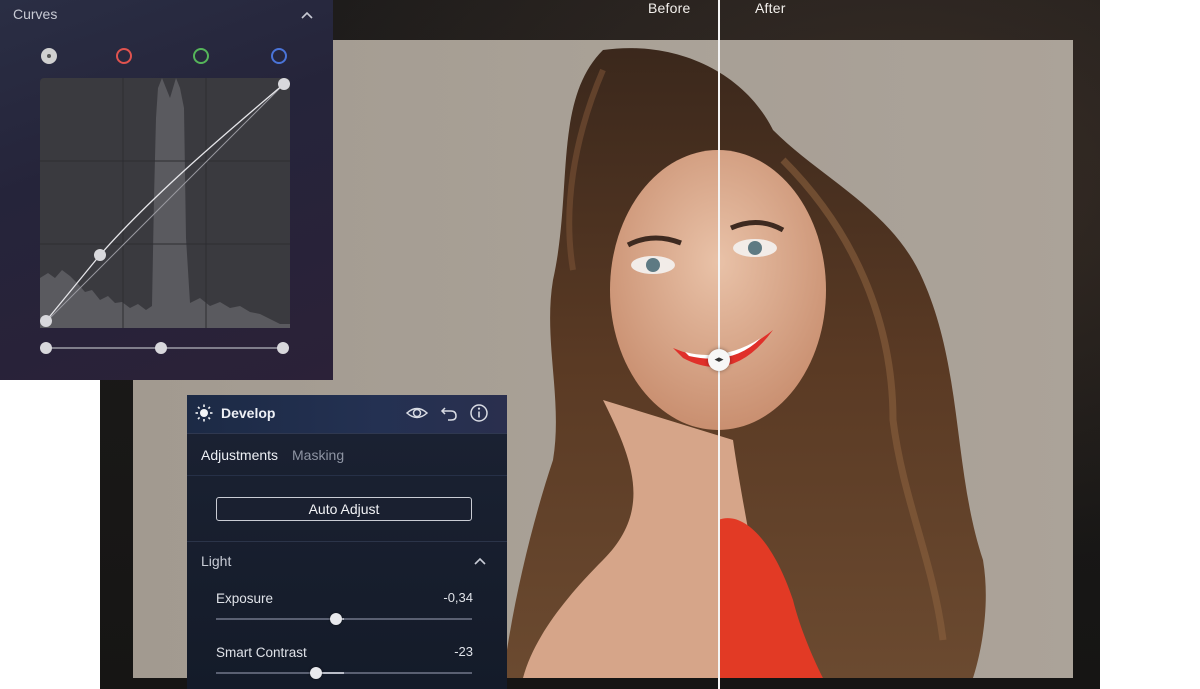 The width and height of the screenshot is (1200, 689). I want to click on midpoint-handle, so click(161, 348).